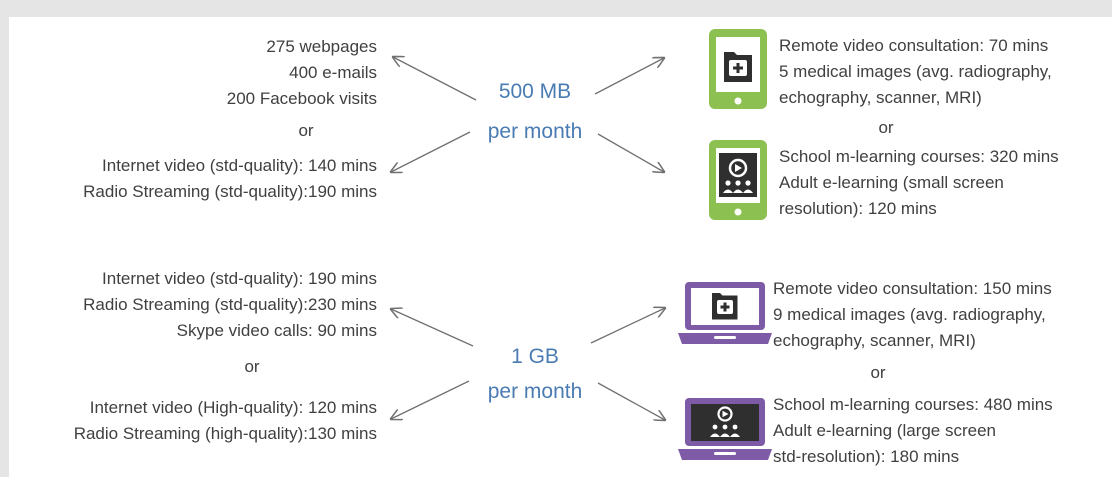  What do you see at coordinates (627, 326) in the screenshot?
I see `arrow-bottom-right-upper` at bounding box center [627, 326].